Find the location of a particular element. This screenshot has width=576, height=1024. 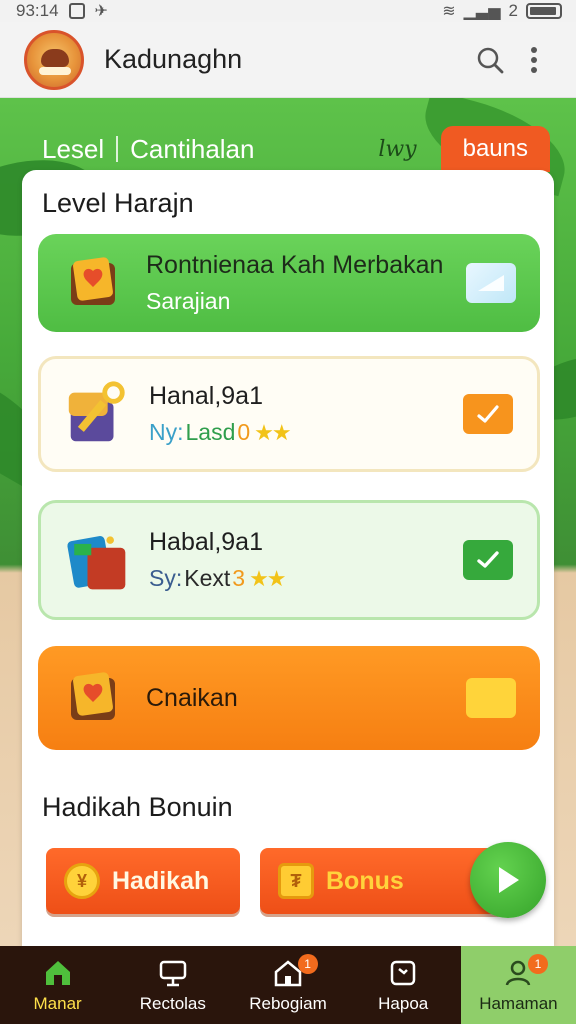

level-row: Cnaikan is located at coordinates (289, 698).